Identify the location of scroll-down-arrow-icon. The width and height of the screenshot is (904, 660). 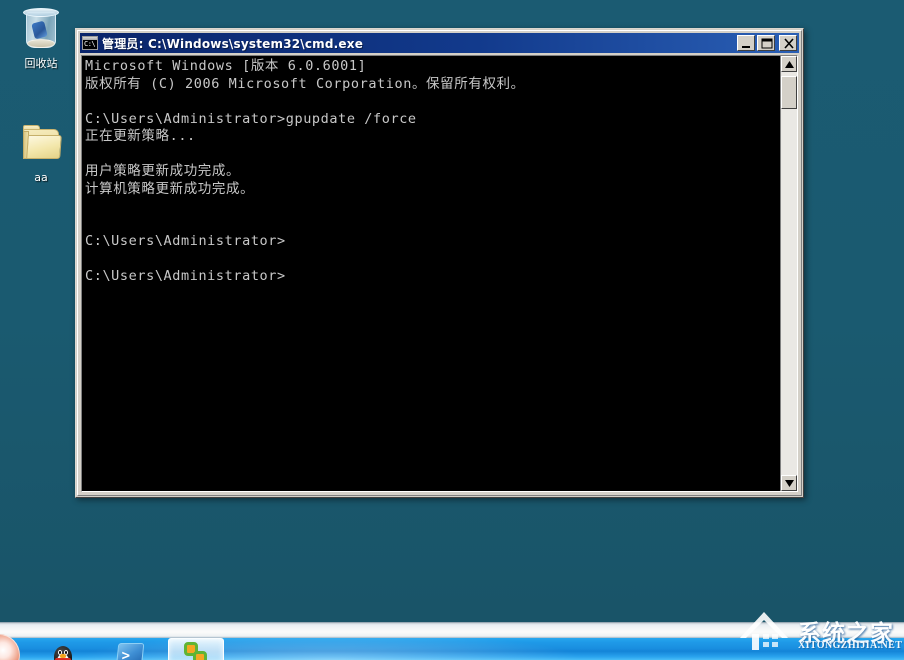
(789, 483).